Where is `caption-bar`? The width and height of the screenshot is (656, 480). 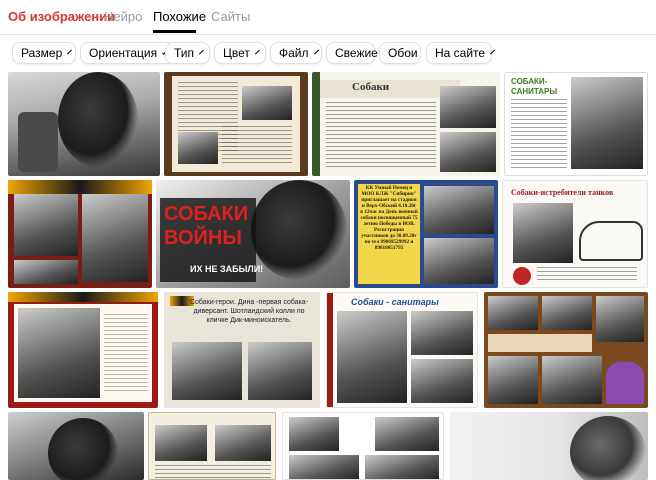 caption-bar is located at coordinates (540, 343).